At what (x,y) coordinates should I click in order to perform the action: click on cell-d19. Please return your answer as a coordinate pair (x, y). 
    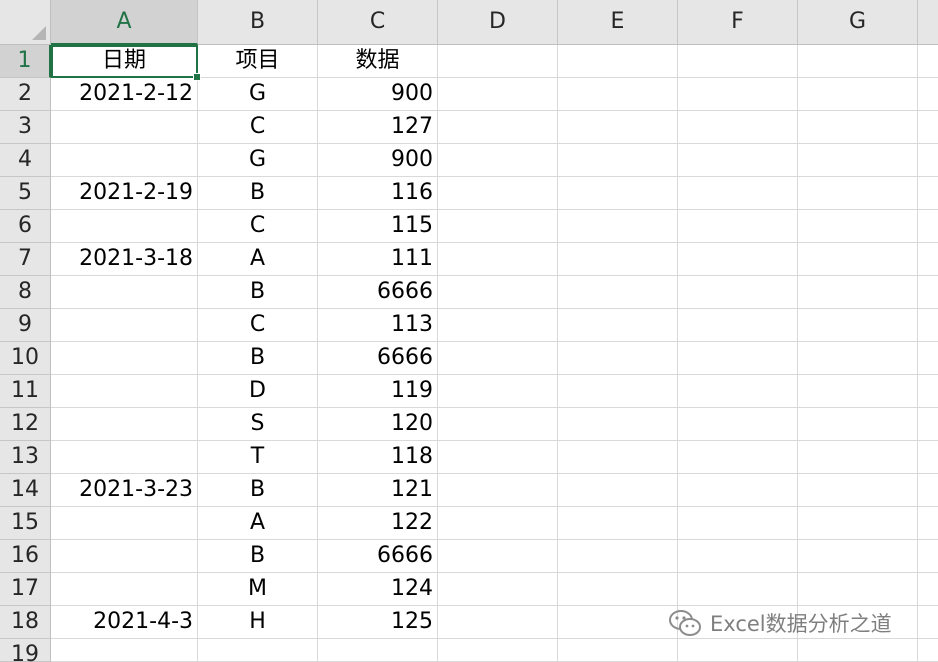
    Looking at the image, I should click on (498, 650).